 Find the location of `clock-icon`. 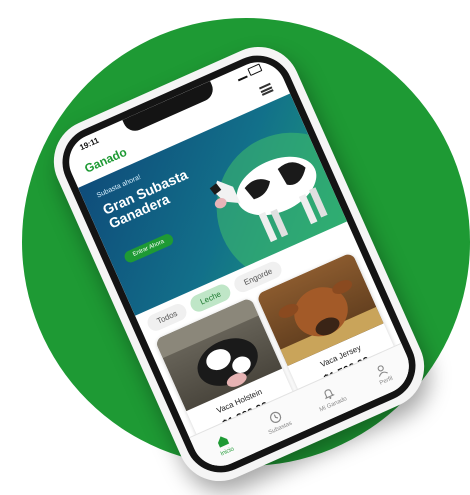

clock-icon is located at coordinates (275, 417).